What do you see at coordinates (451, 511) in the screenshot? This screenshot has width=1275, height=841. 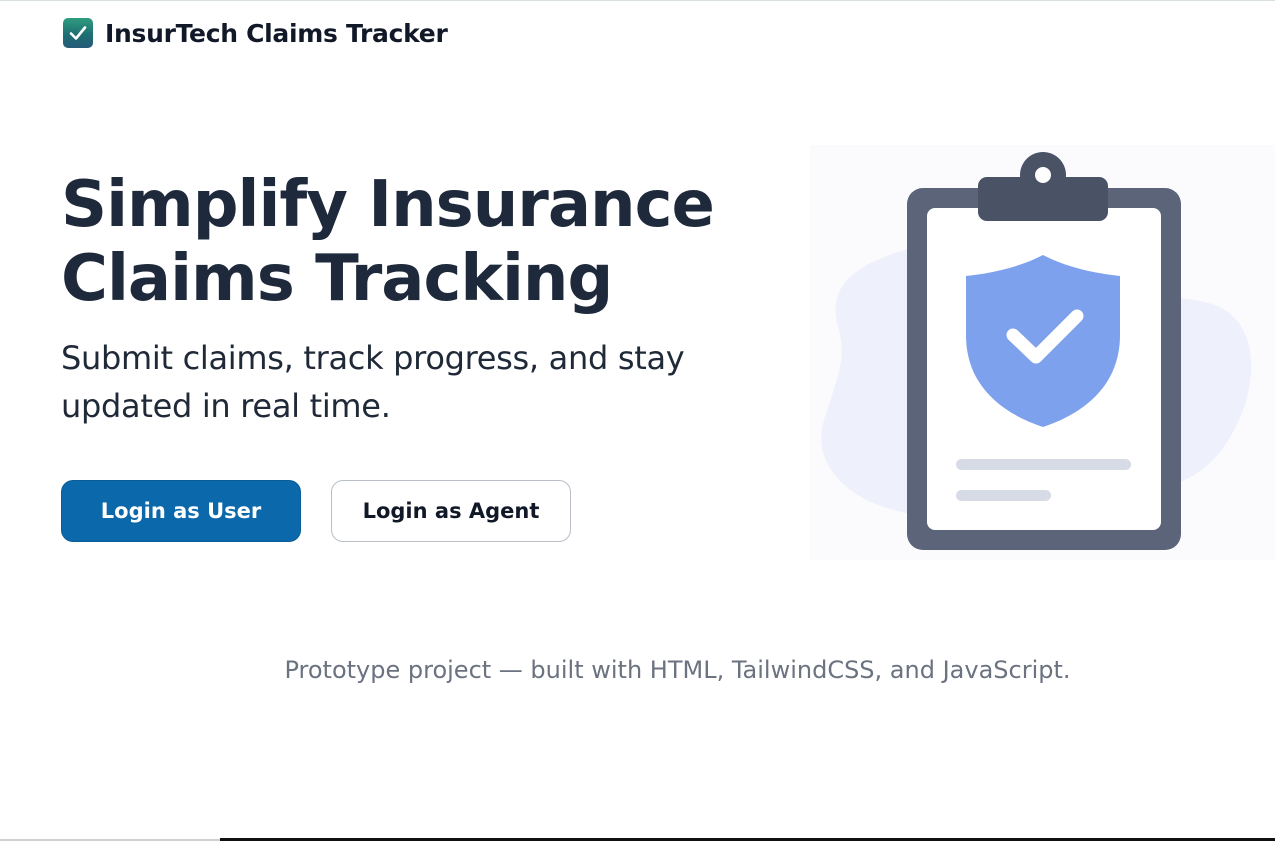 I see `login-as-agent-button: Login as Agent` at bounding box center [451, 511].